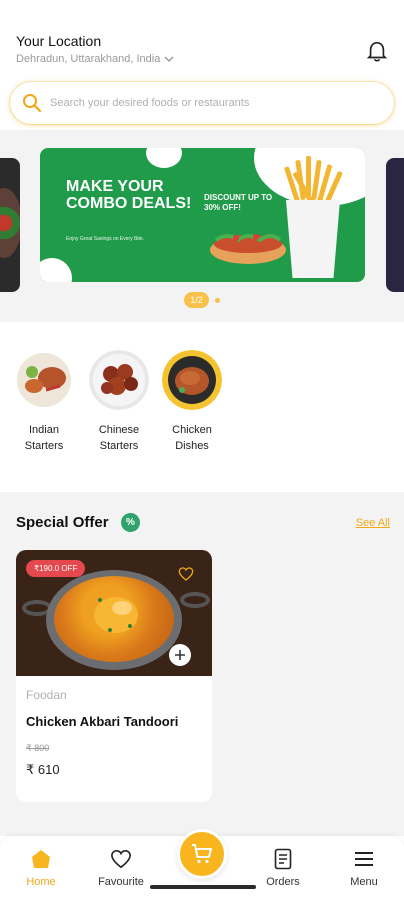  Describe the element at coordinates (56, 568) in the screenshot. I see `discount-badge: ₹190.0 OFF` at that location.